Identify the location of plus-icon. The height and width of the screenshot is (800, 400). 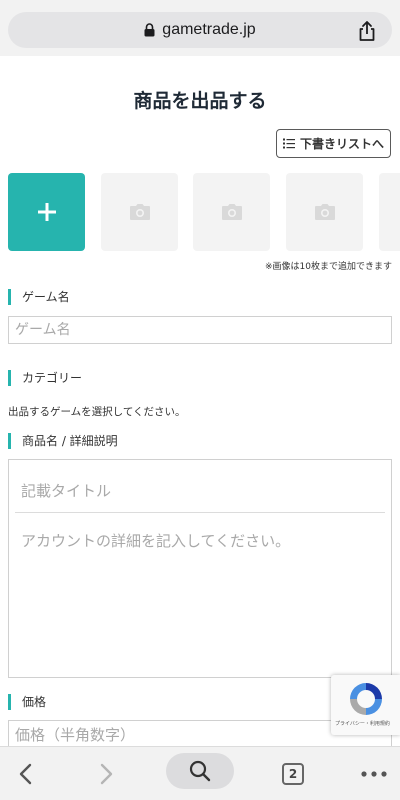
(46, 212).